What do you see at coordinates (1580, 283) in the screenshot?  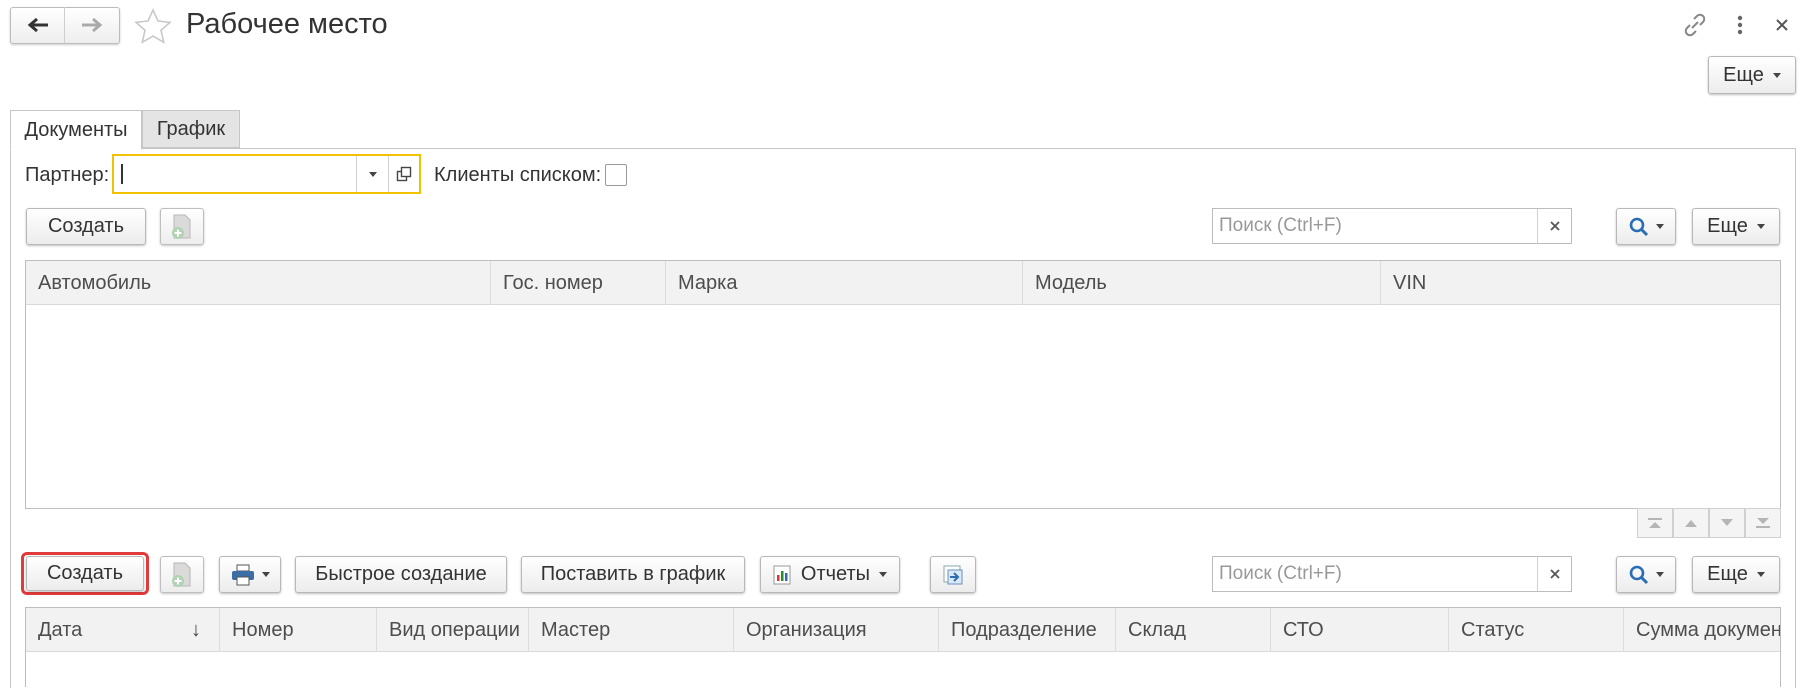 I see `col-vin: VIN` at bounding box center [1580, 283].